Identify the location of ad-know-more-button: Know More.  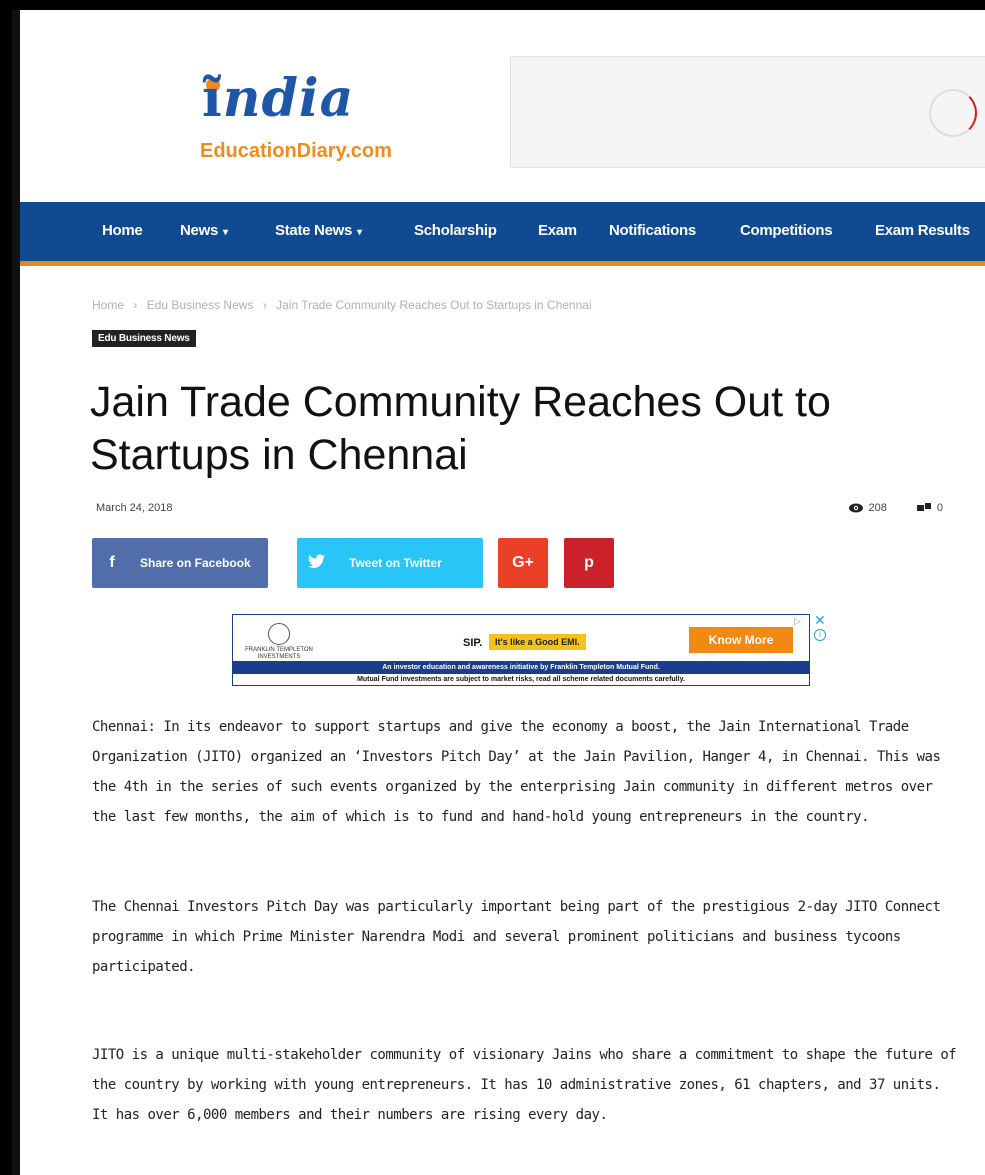
(741, 640).